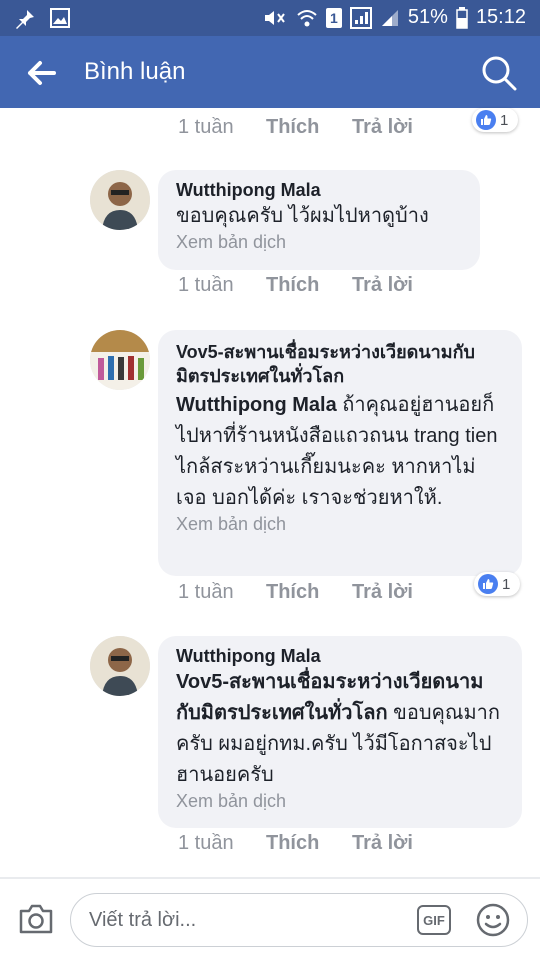  I want to click on search-icon, so click(499, 73).